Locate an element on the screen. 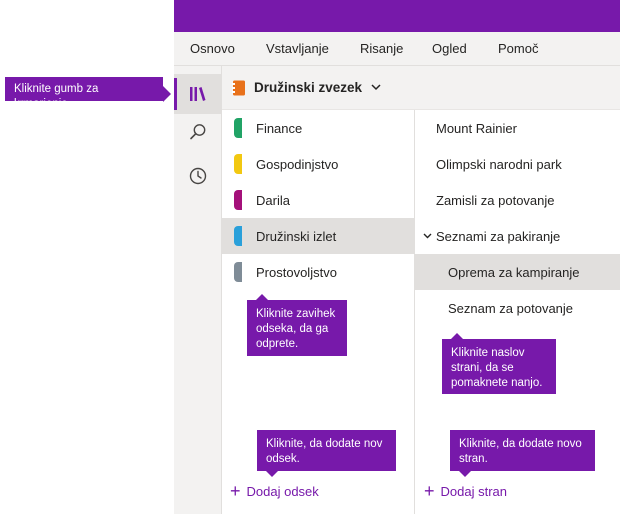 The width and height of the screenshot is (620, 514). add-page-button: + Dodaj stran is located at coordinates (465, 491).